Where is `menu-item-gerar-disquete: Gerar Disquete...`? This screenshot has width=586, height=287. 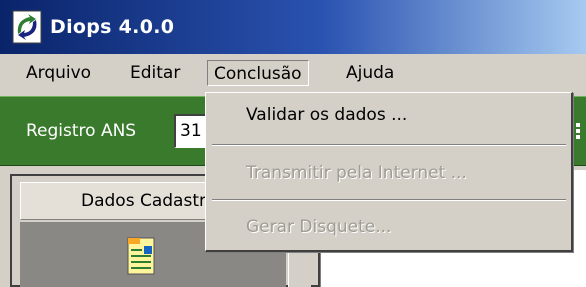
menu-item-gerar-disquete: Gerar Disquete... is located at coordinates (319, 227).